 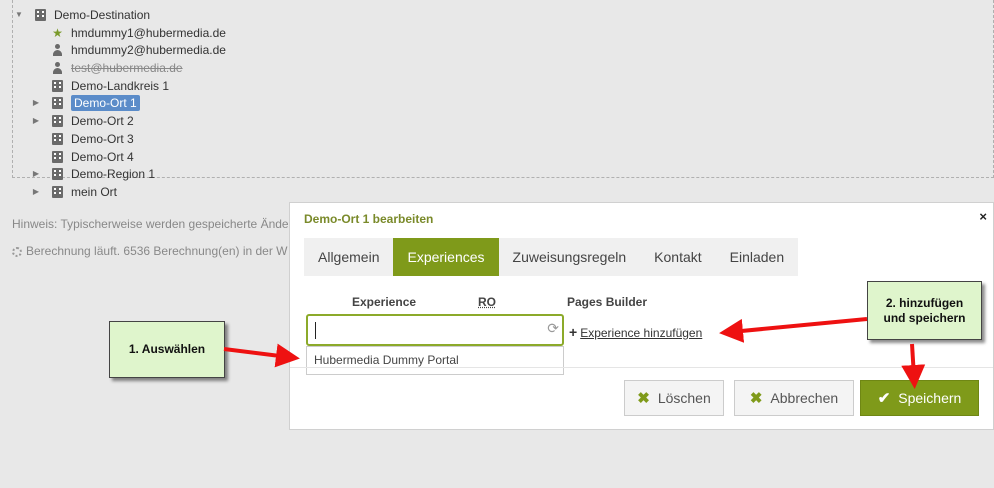 I want to click on annotation-step2: 2. hinzufügen und speichern, so click(x=924, y=310).